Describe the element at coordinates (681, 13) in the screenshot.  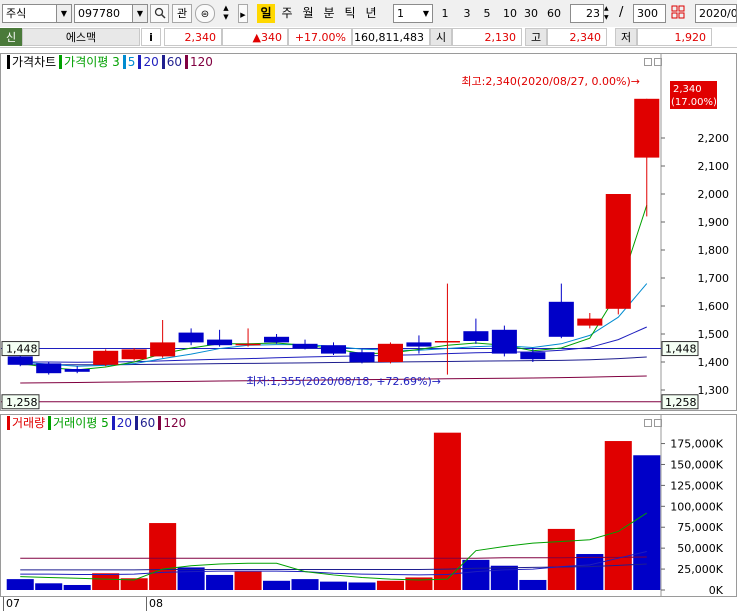
I see `zoom-button` at that location.